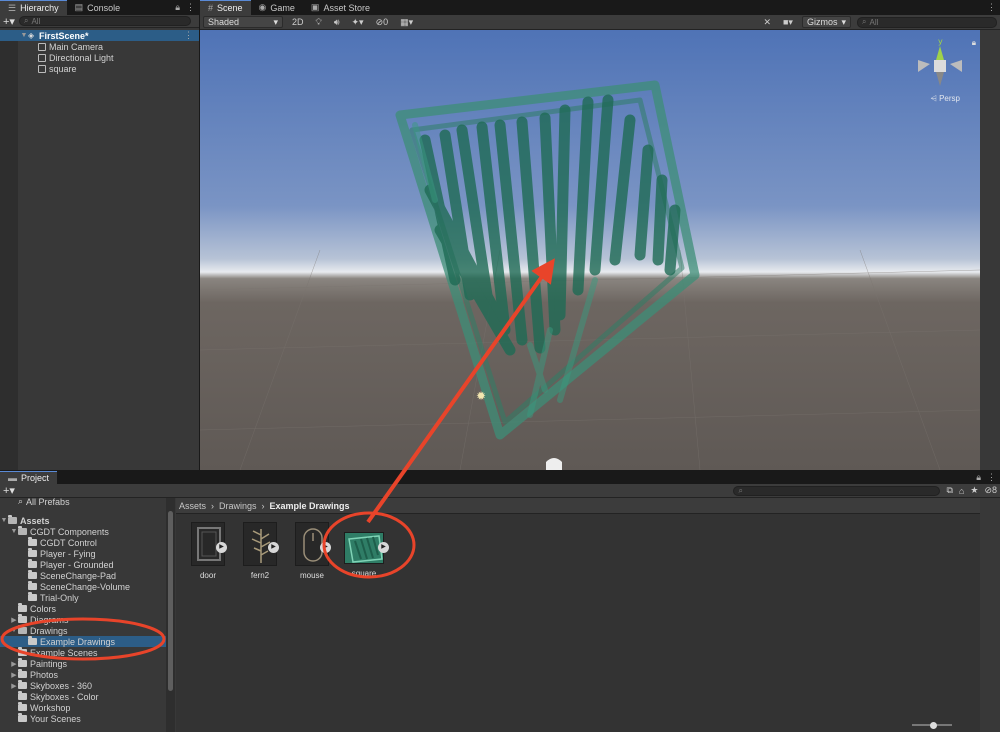 The image size is (1000, 732). I want to click on create-asset-button: +▾, so click(9, 490).